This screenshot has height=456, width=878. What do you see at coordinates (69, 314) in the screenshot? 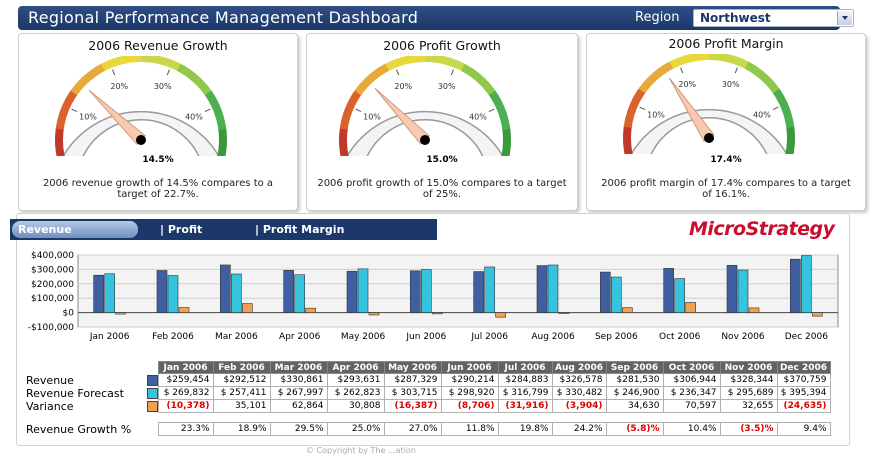
I see `y-tick-label: $0` at bounding box center [69, 314].